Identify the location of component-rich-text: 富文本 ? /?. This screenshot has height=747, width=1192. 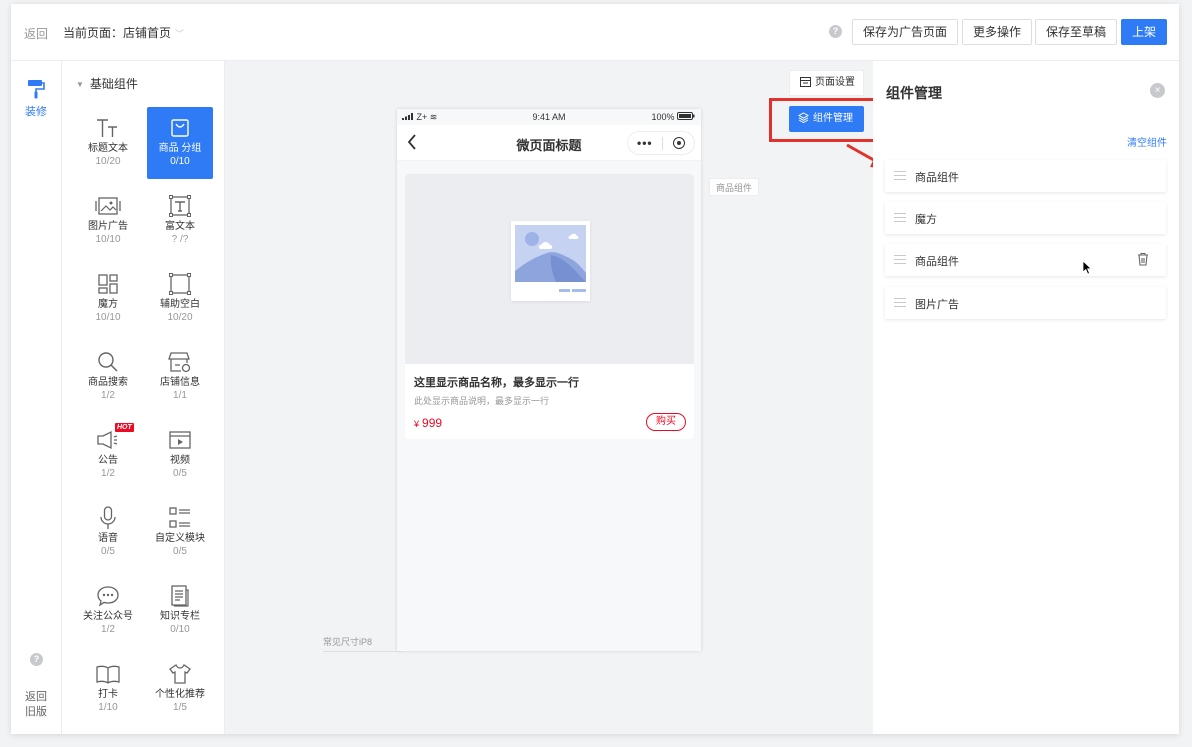
(180, 221).